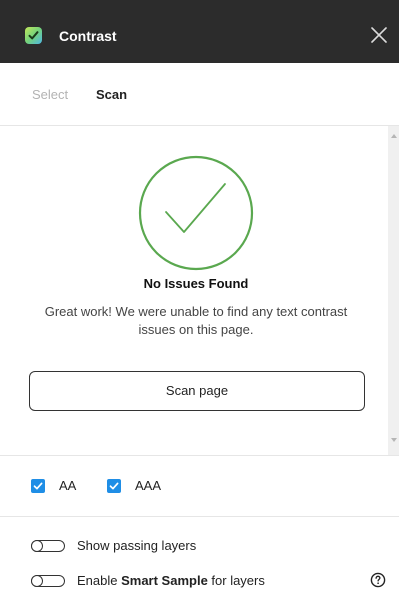 This screenshot has height=607, width=399. Describe the element at coordinates (111, 95) in the screenshot. I see `tab-scan: Scan` at that location.